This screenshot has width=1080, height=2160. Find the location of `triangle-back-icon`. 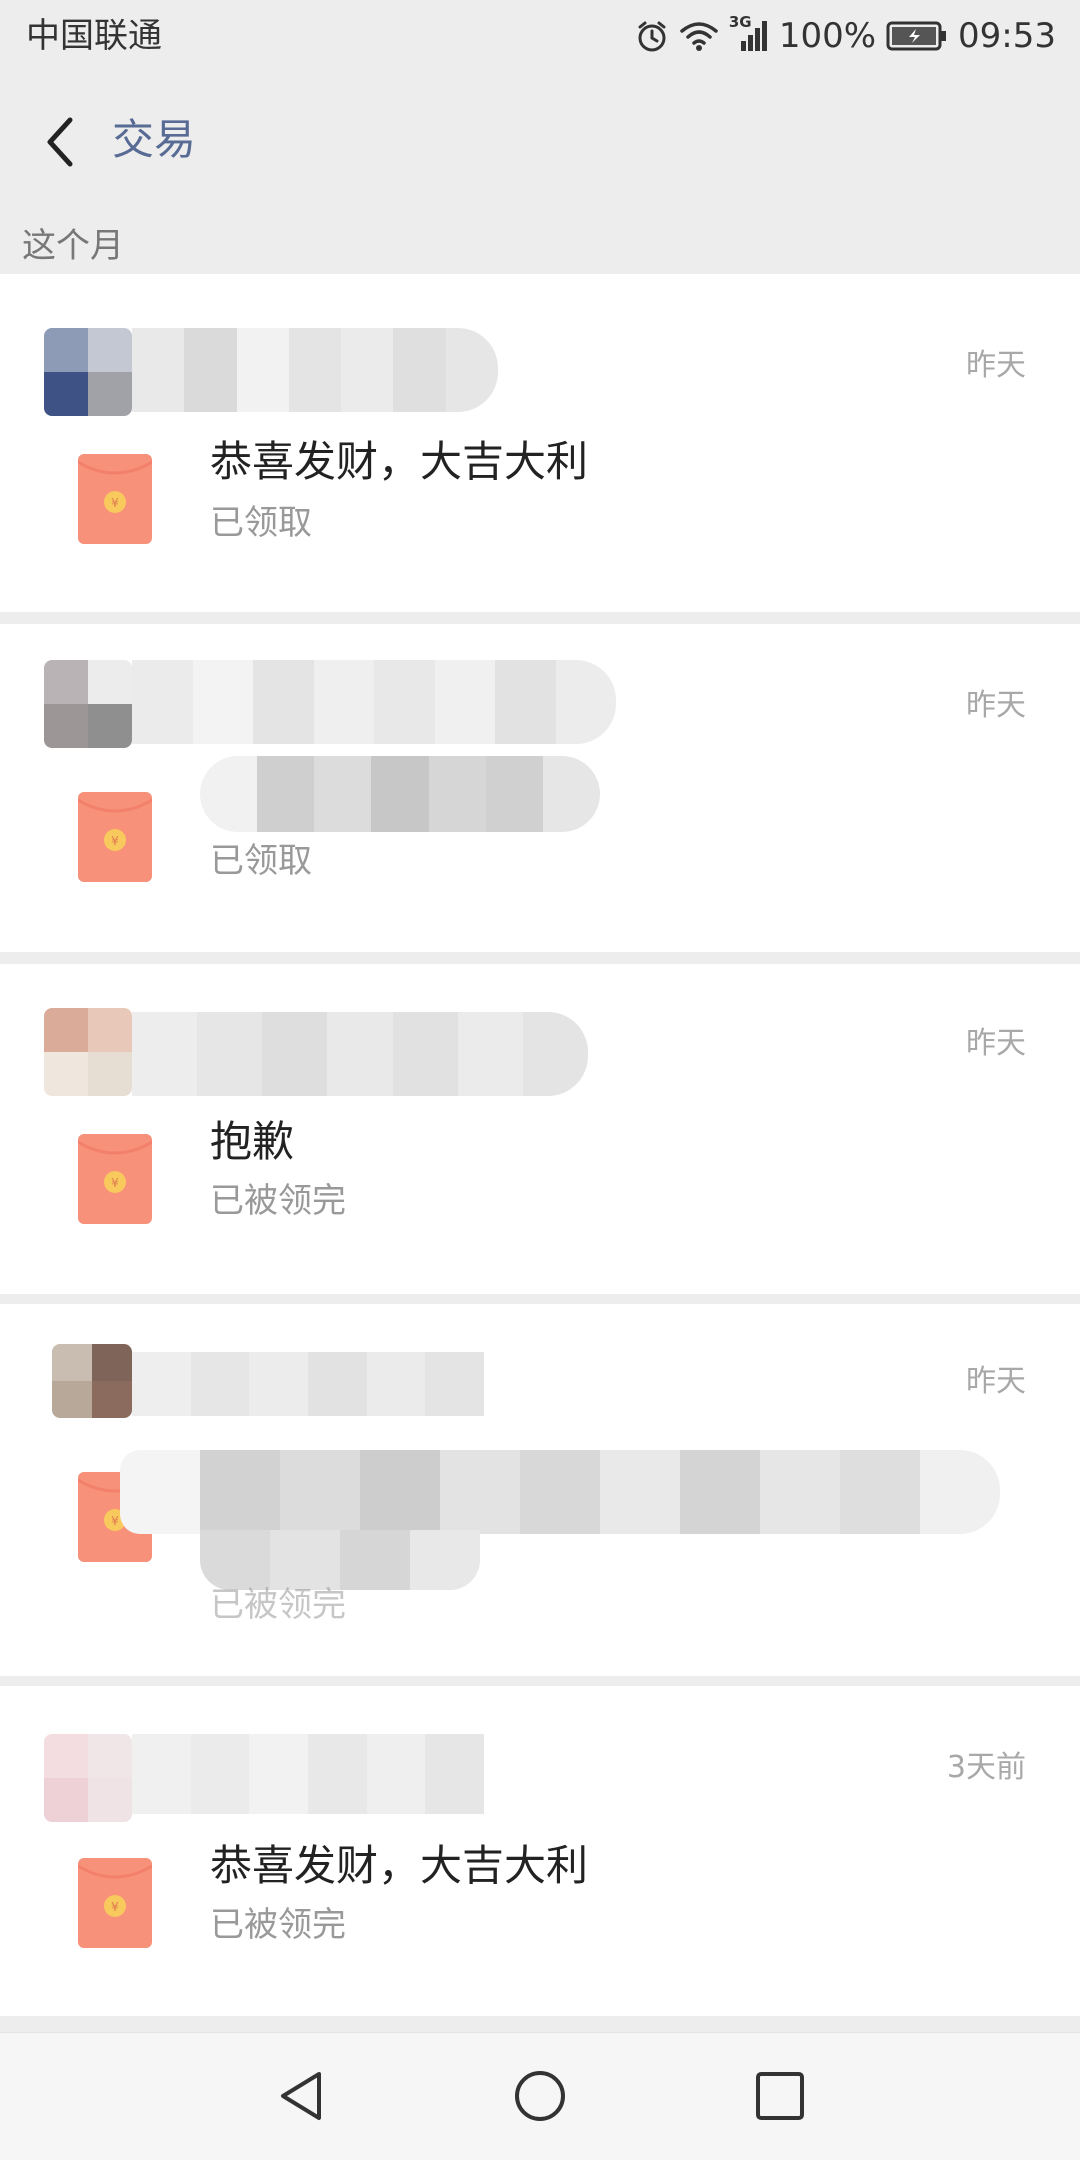

triangle-back-icon is located at coordinates (301, 2096).